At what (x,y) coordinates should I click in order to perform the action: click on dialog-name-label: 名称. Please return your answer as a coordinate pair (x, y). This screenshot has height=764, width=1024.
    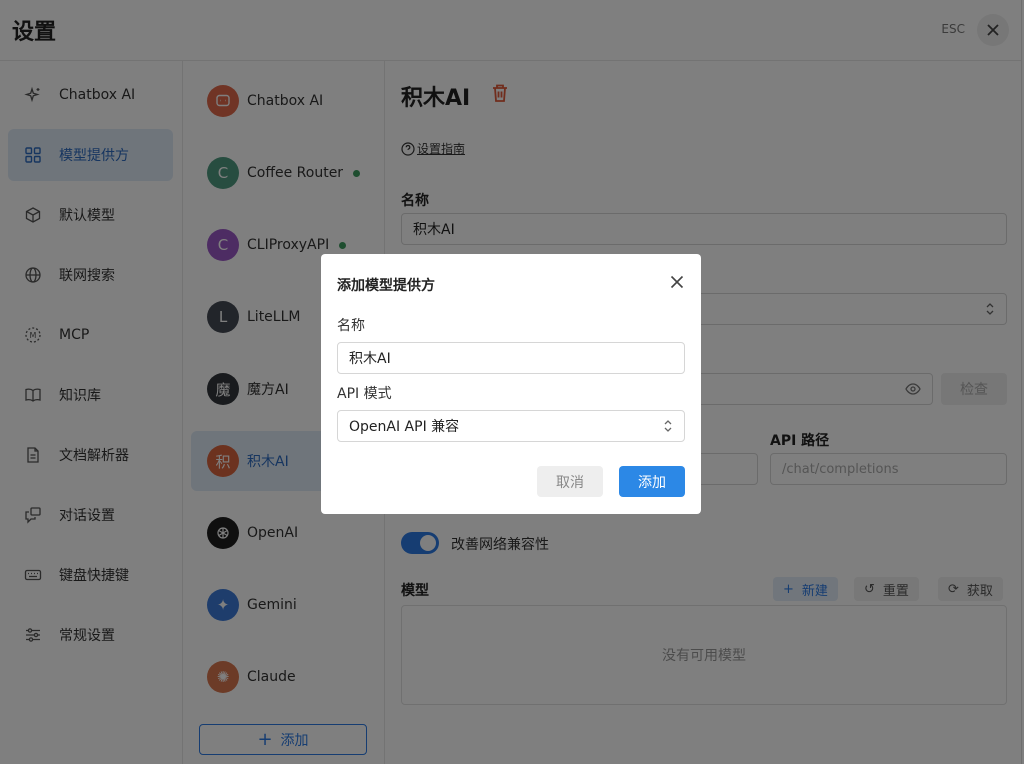
    Looking at the image, I should click on (351, 326).